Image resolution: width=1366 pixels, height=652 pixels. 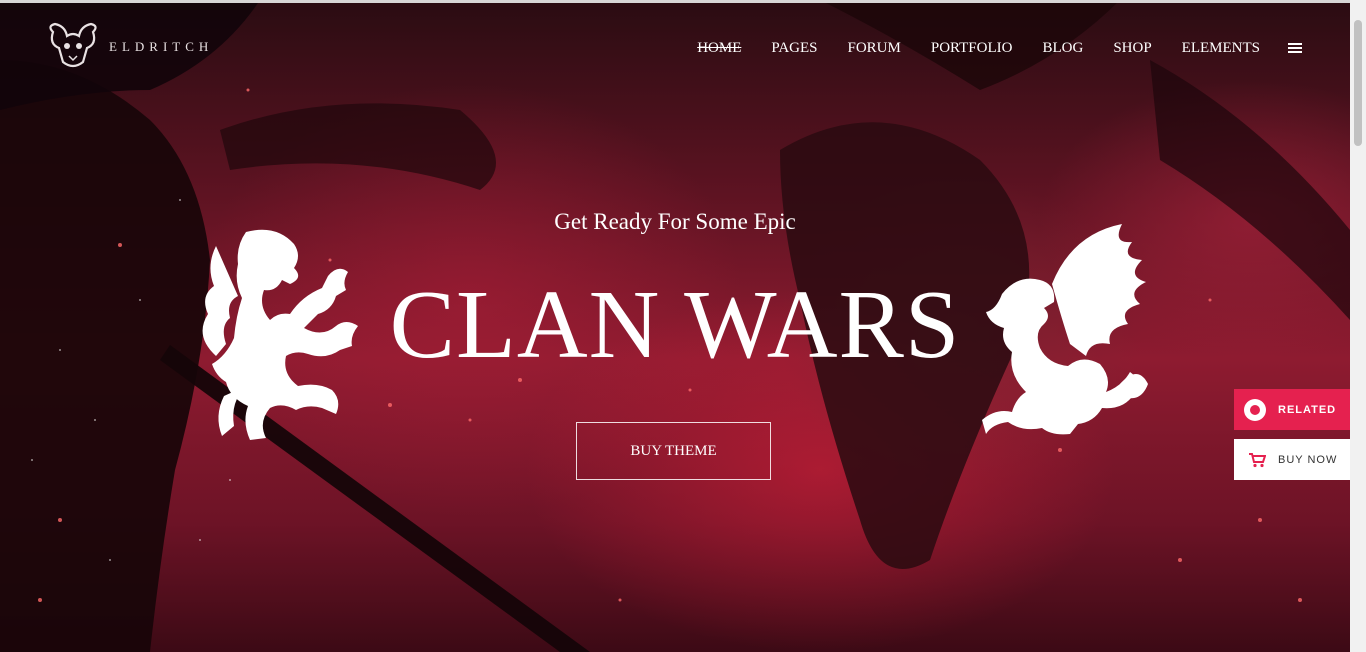 I want to click on page-scrollbar, so click(x=1358, y=326).